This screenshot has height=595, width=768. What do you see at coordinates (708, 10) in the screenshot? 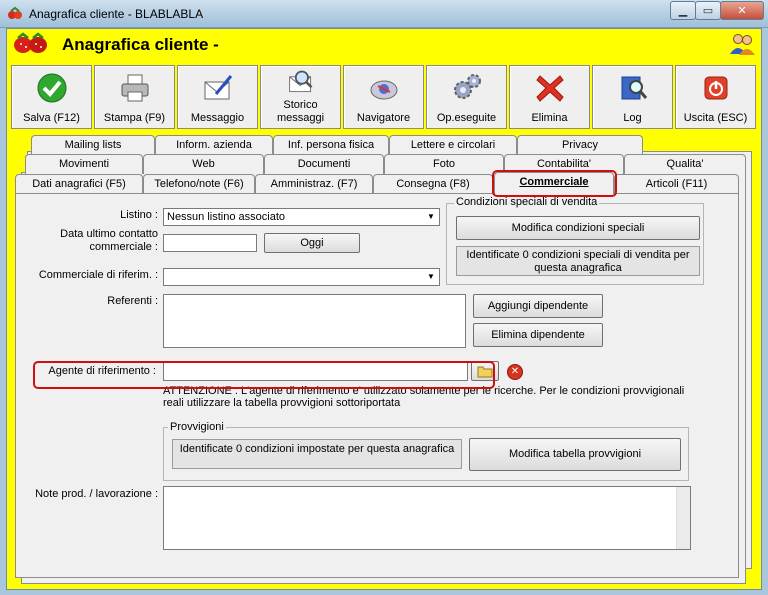
I see `maximize-button: ▭` at bounding box center [708, 10].